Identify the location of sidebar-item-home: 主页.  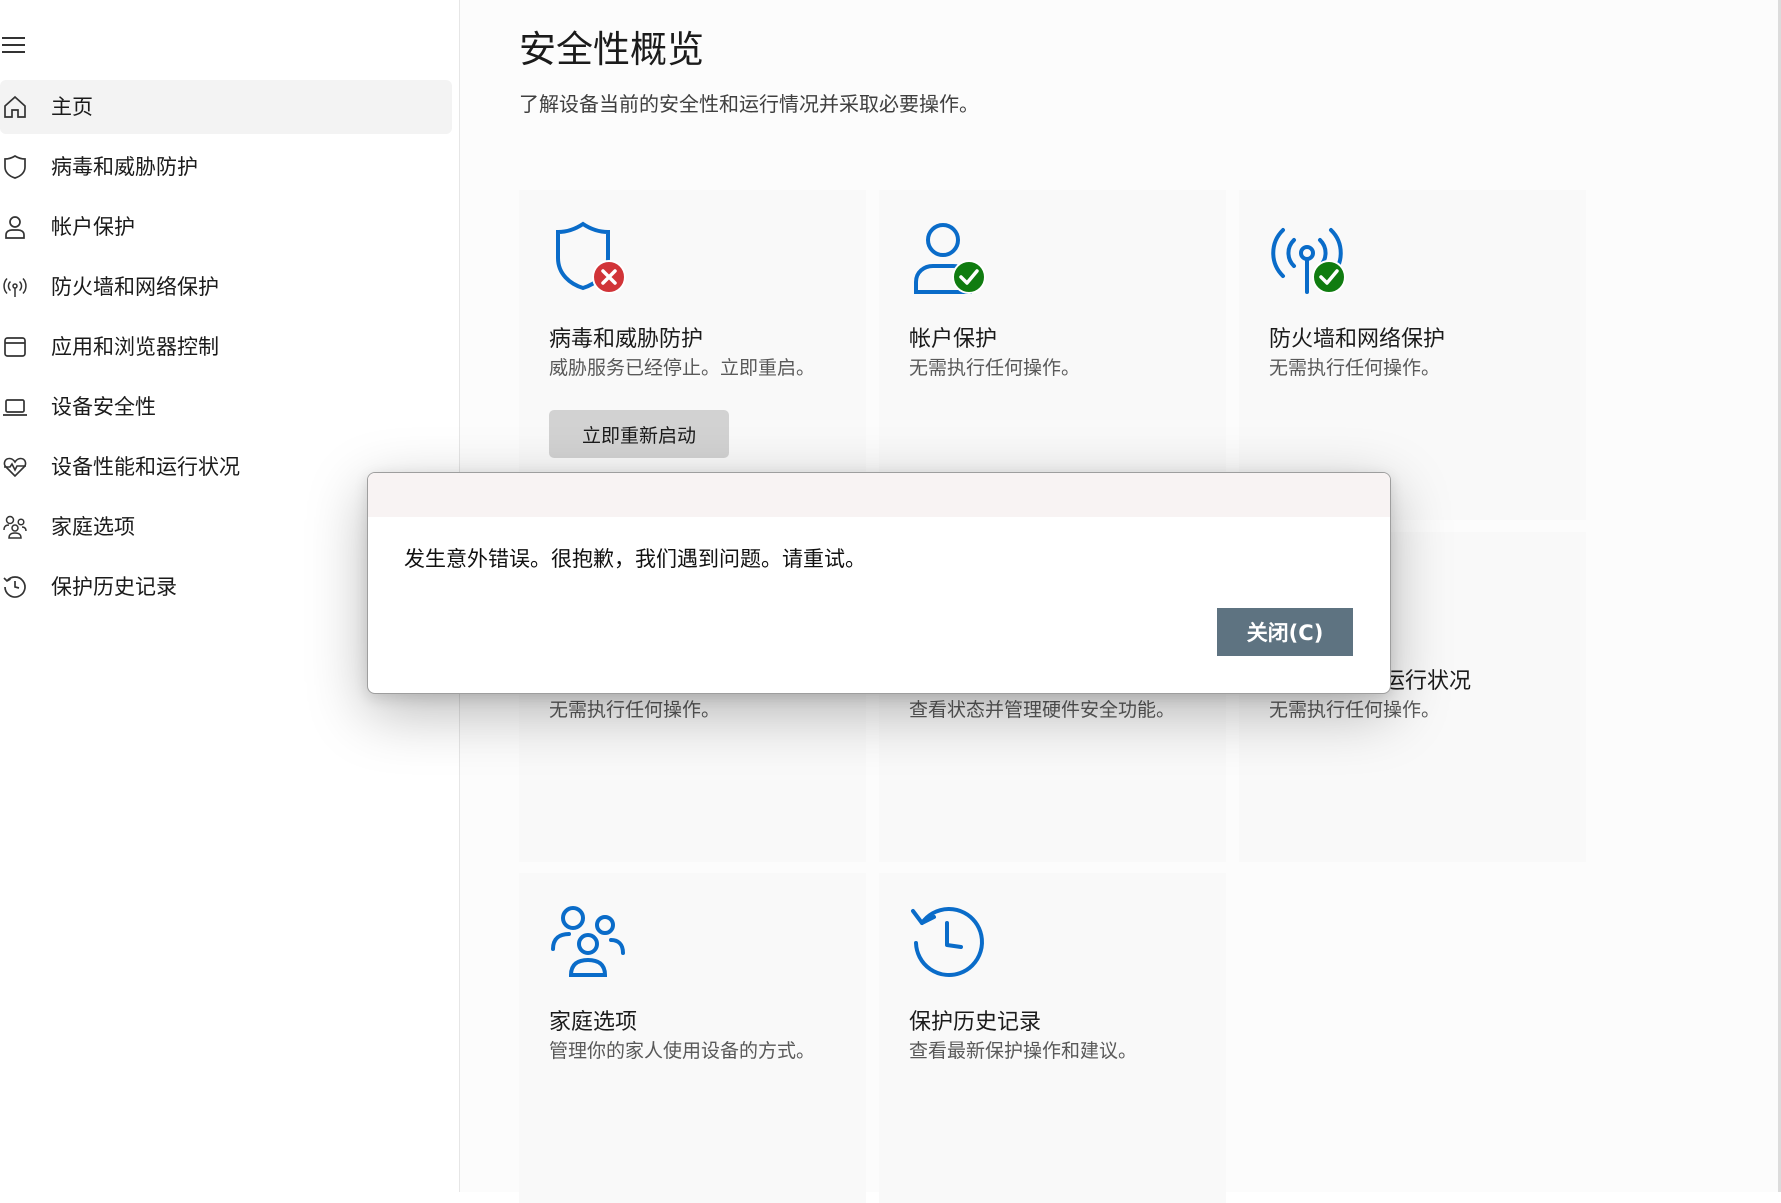
(226, 107).